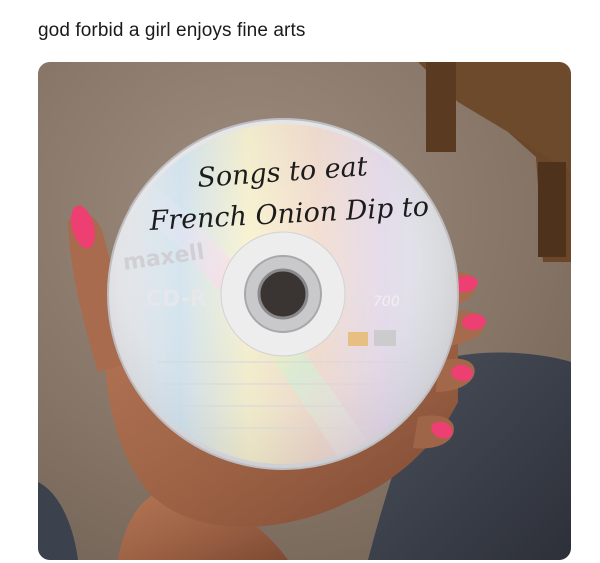 Image resolution: width=600 pixels, height=563 pixels. What do you see at coordinates (386, 302) in the screenshot?
I see `disc-capacity-right: 700` at bounding box center [386, 302].